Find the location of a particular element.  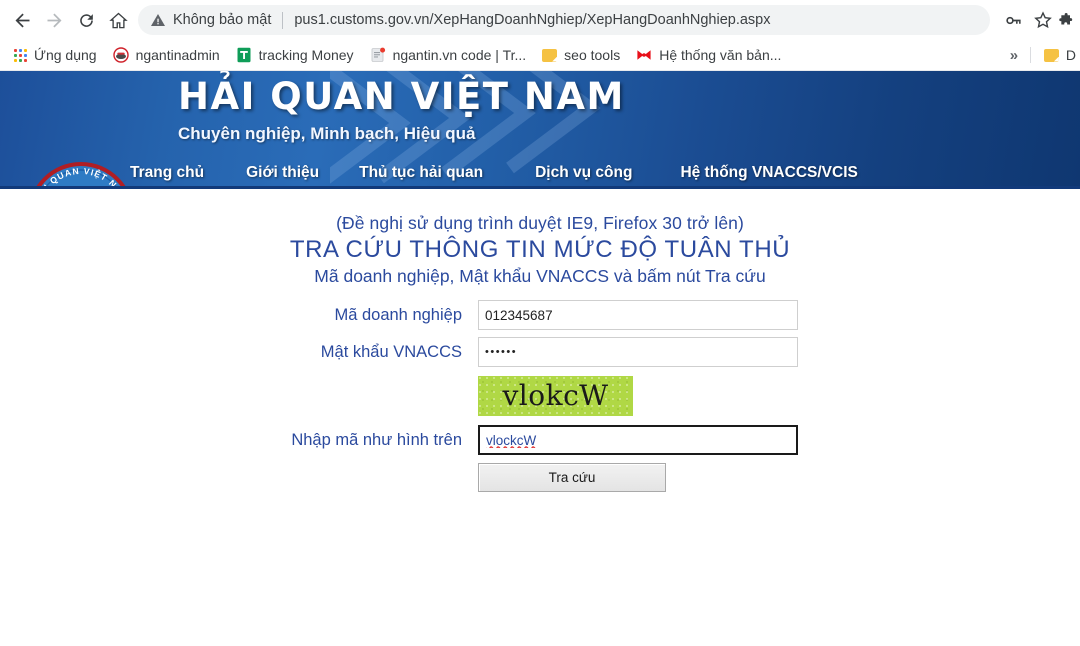

form-row-company-code: Mã doanh nghiệp is located at coordinates (540, 315).